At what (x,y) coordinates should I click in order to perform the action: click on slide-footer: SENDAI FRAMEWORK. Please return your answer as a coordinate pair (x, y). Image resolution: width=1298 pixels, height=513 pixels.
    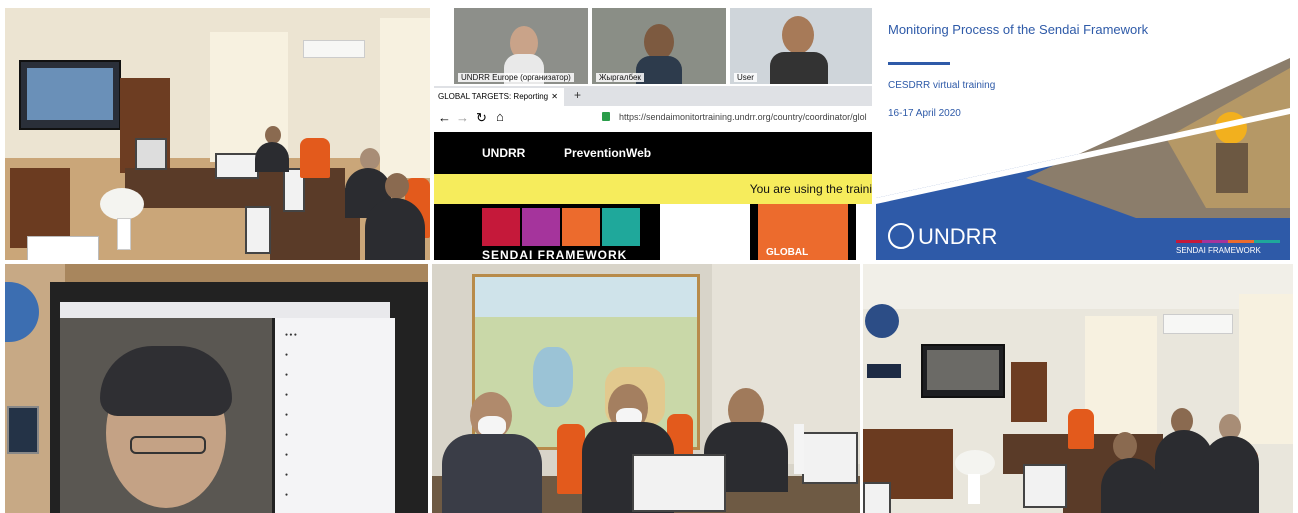
    Looking at the image, I should click on (1218, 250).